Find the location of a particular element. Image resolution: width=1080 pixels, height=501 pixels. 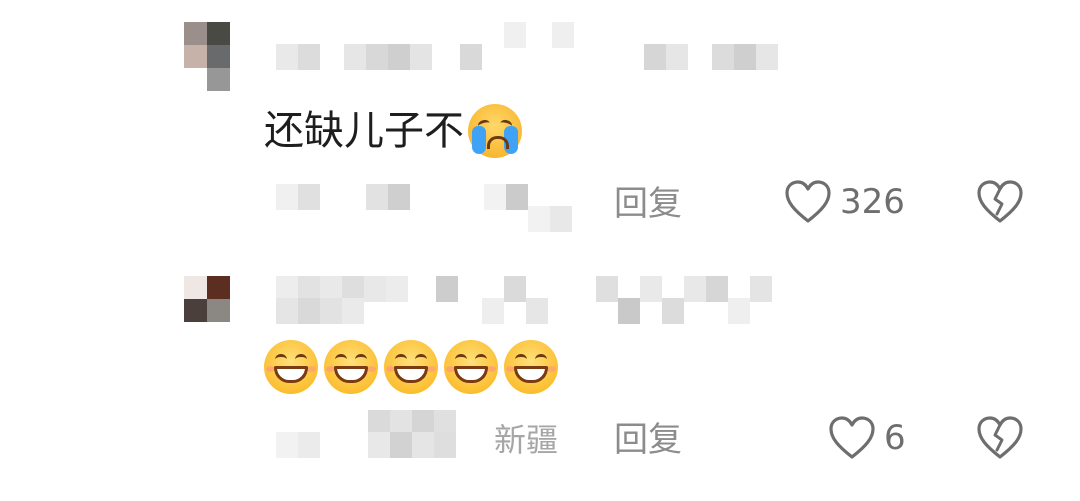

like-button: 6 is located at coordinates (867, 438).